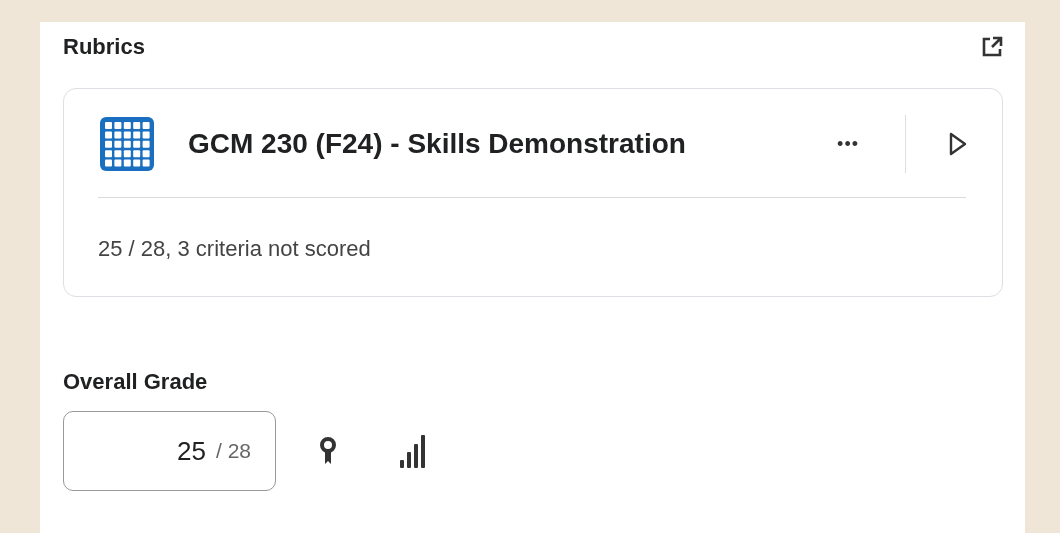 This screenshot has width=1060, height=533. What do you see at coordinates (233, 451) in the screenshot?
I see `grade-out-of: / 28` at bounding box center [233, 451].